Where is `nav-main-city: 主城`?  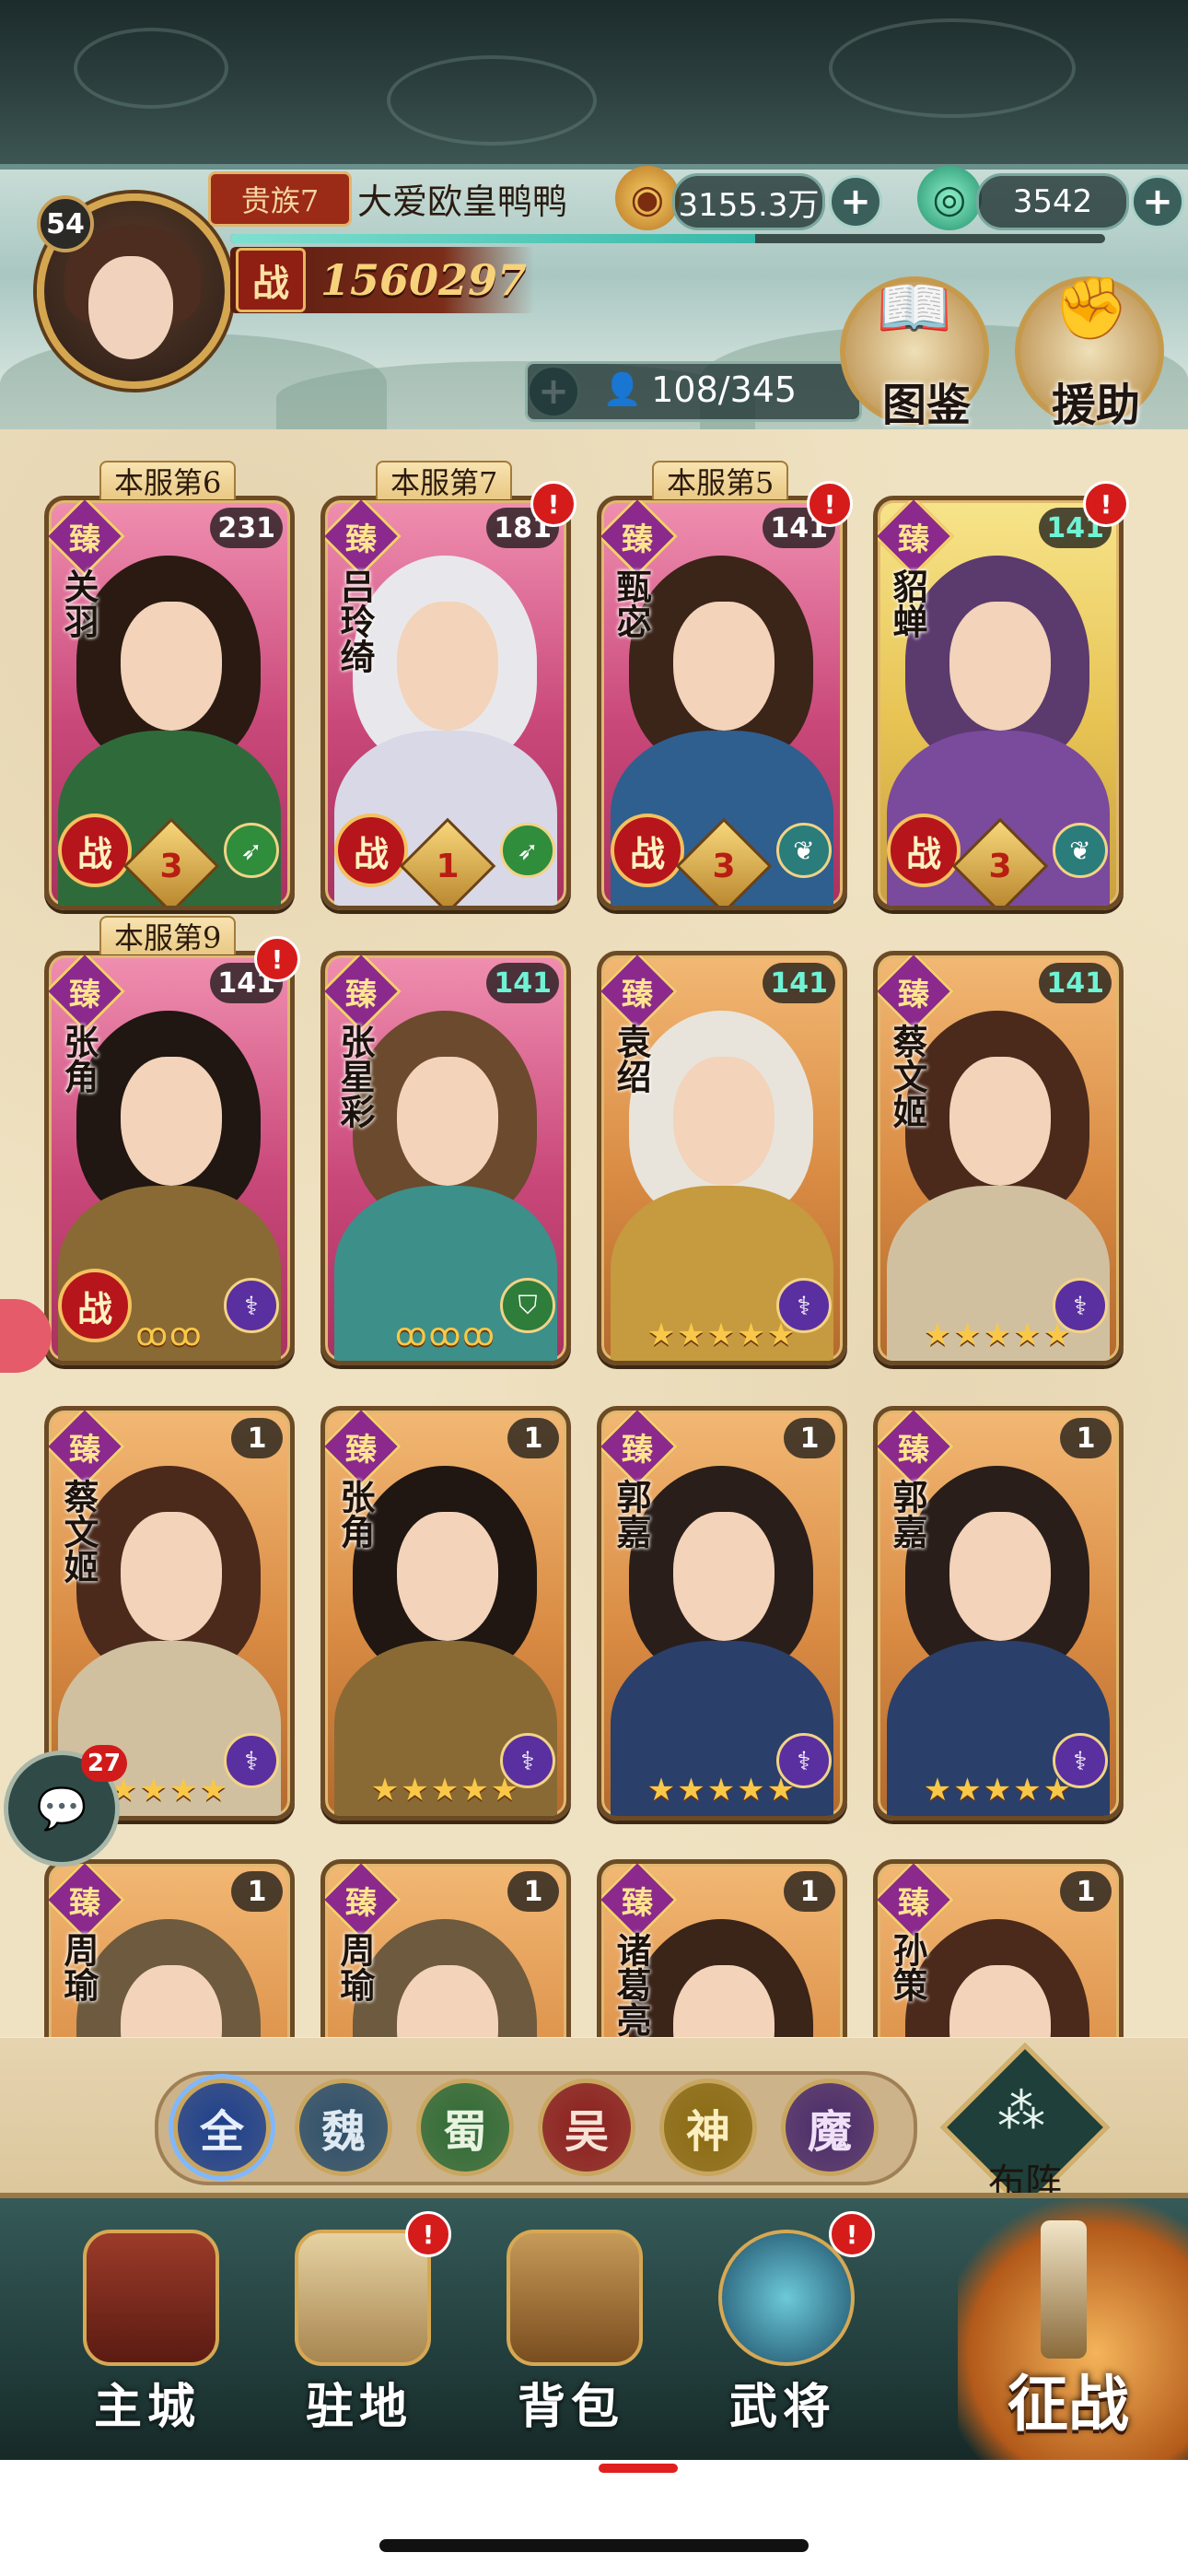 nav-main-city: 主城 is located at coordinates (147, 2331).